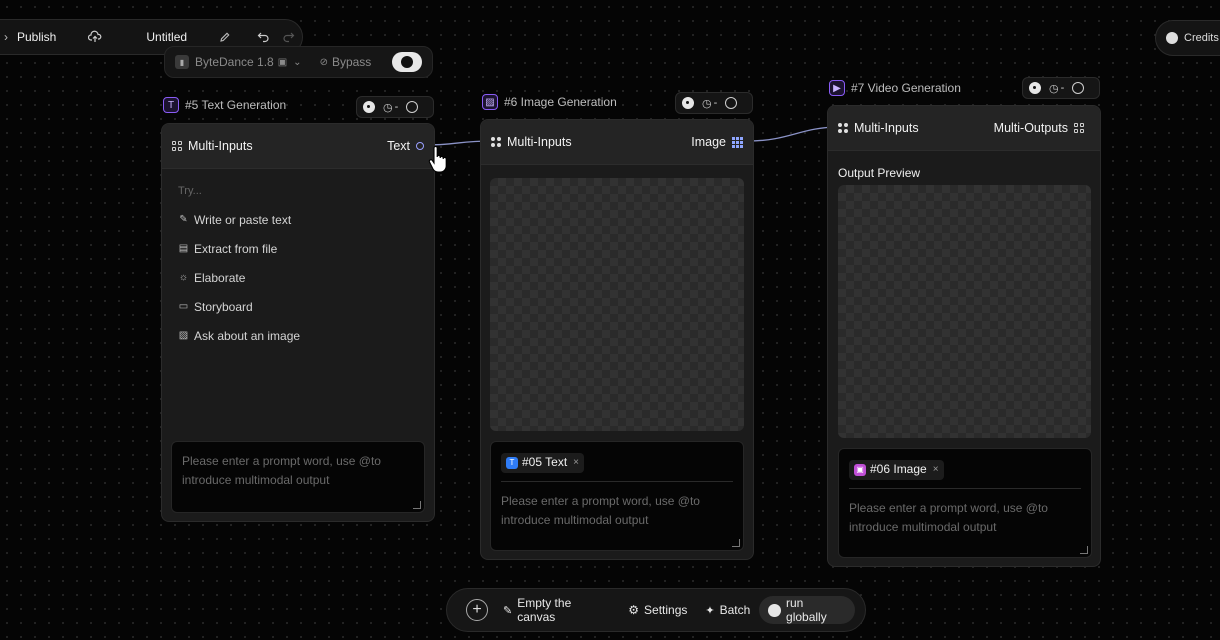 The height and width of the screenshot is (640, 1220). What do you see at coordinates (351, 62) in the screenshot?
I see `bypass-label: Bypass` at bounding box center [351, 62].